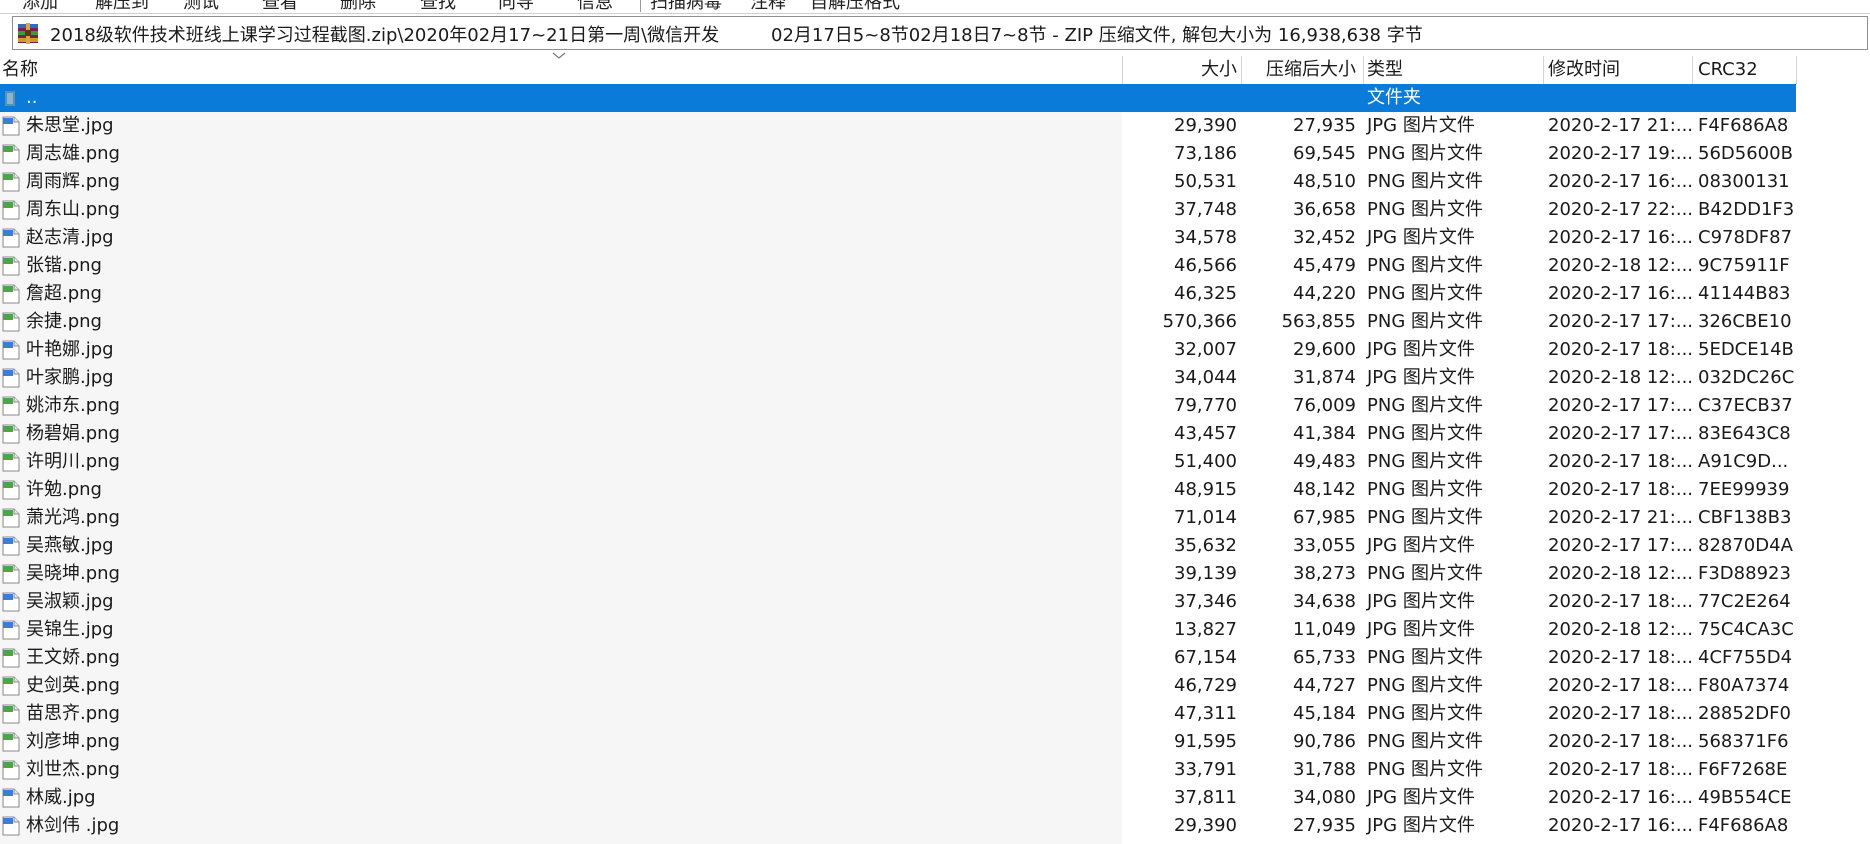  Describe the element at coordinates (1744, 685) in the screenshot. I see `file-crc32-cell: F80A7374` at that location.